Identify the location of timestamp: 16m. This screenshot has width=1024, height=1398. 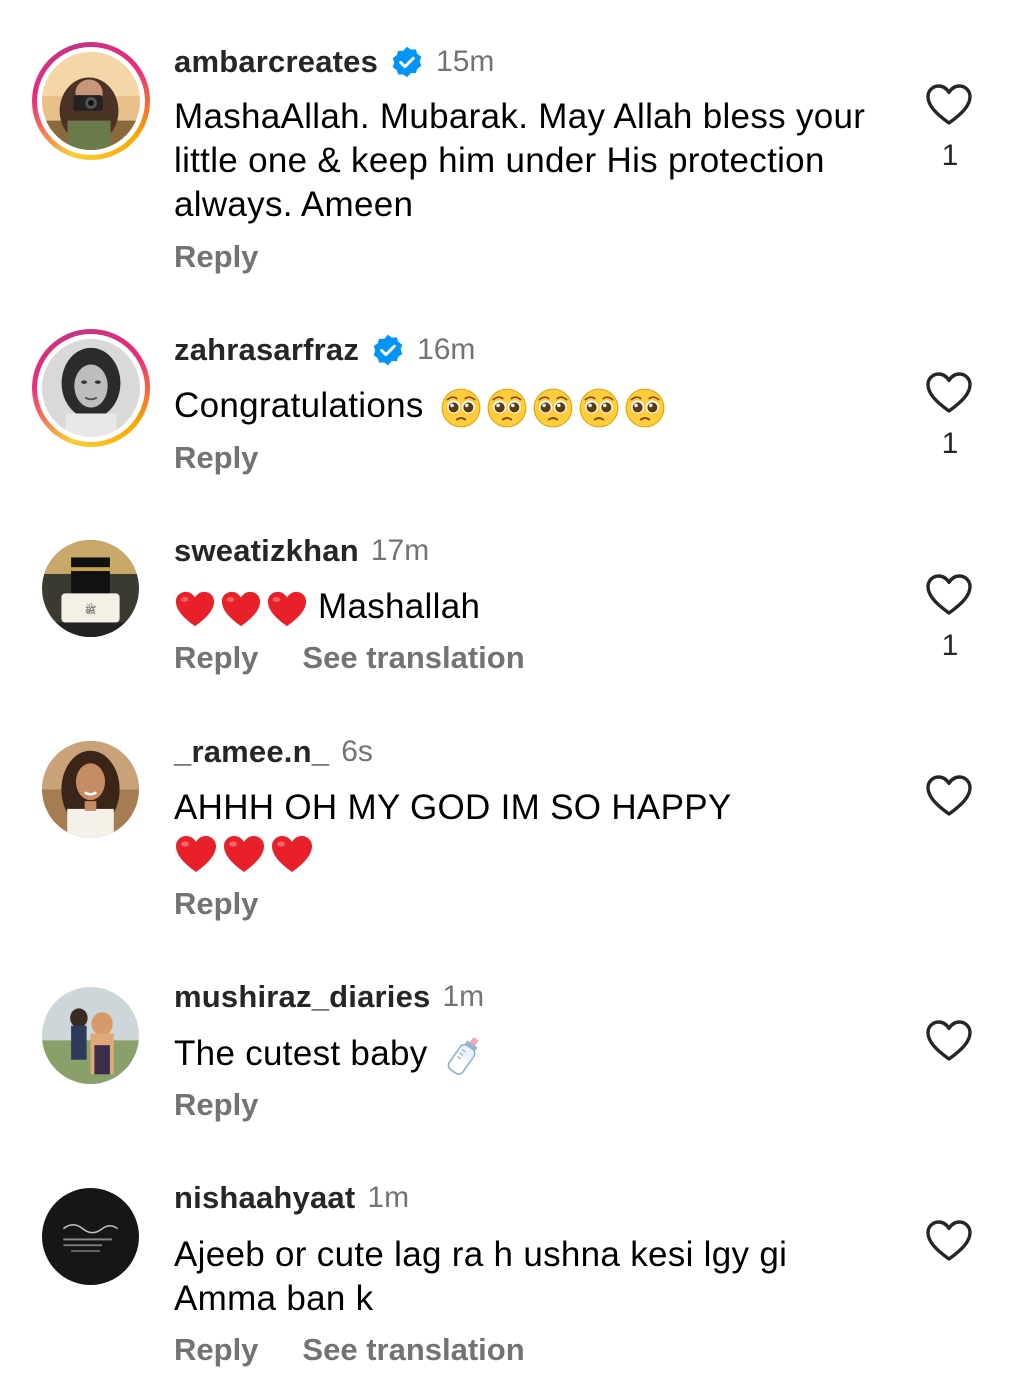
(446, 349).